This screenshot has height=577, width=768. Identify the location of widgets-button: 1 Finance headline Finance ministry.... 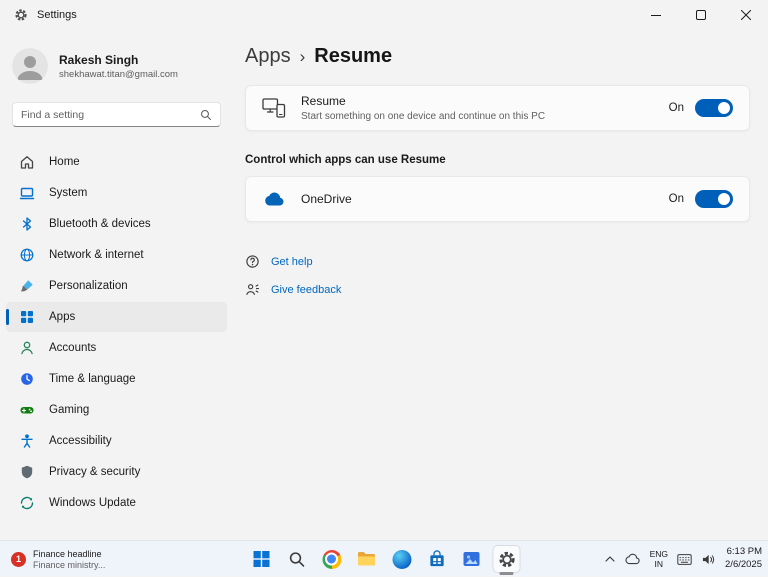
(58, 559).